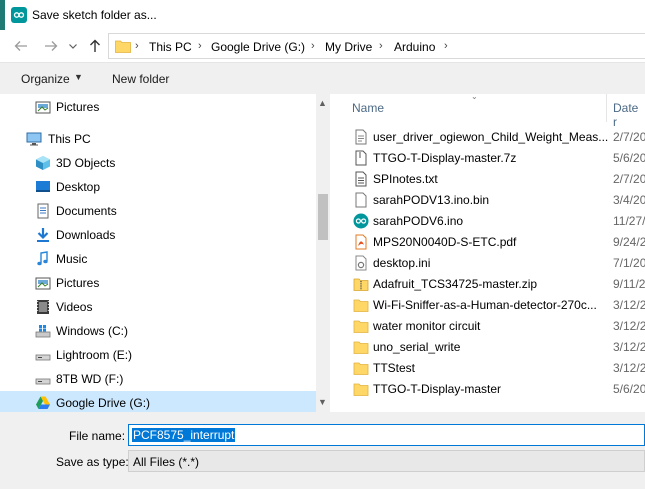 This screenshot has width=645, height=489. I want to click on new-folder-button: New folder, so click(140, 79).